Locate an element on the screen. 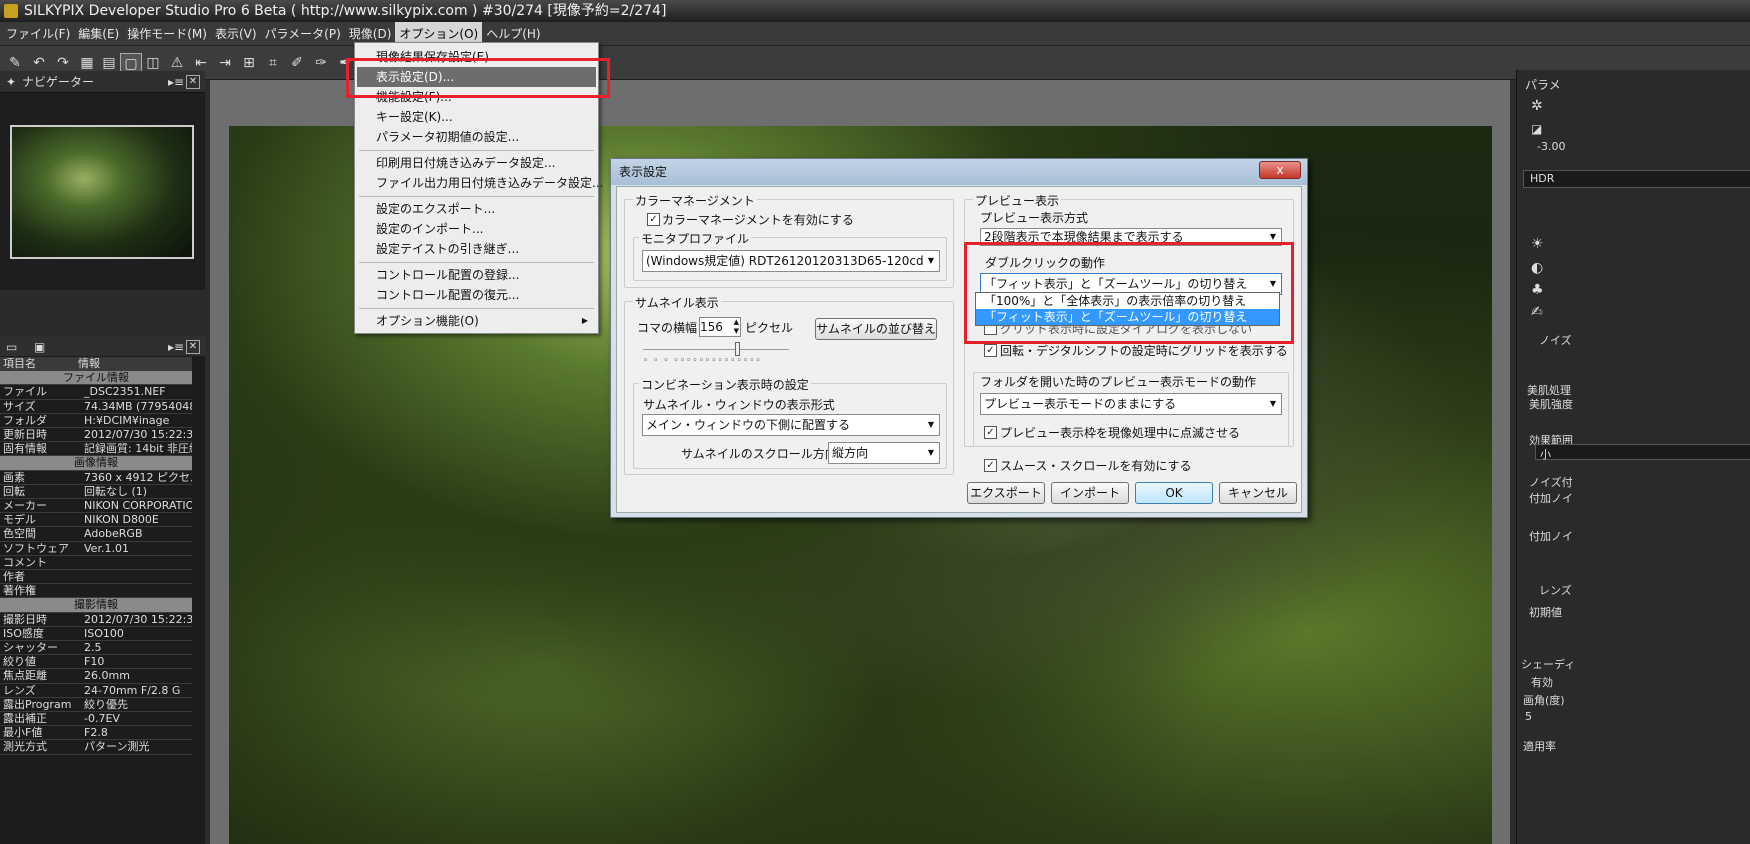 The height and width of the screenshot is (844, 1750). info-key: 画素 is located at coordinates (14, 477).